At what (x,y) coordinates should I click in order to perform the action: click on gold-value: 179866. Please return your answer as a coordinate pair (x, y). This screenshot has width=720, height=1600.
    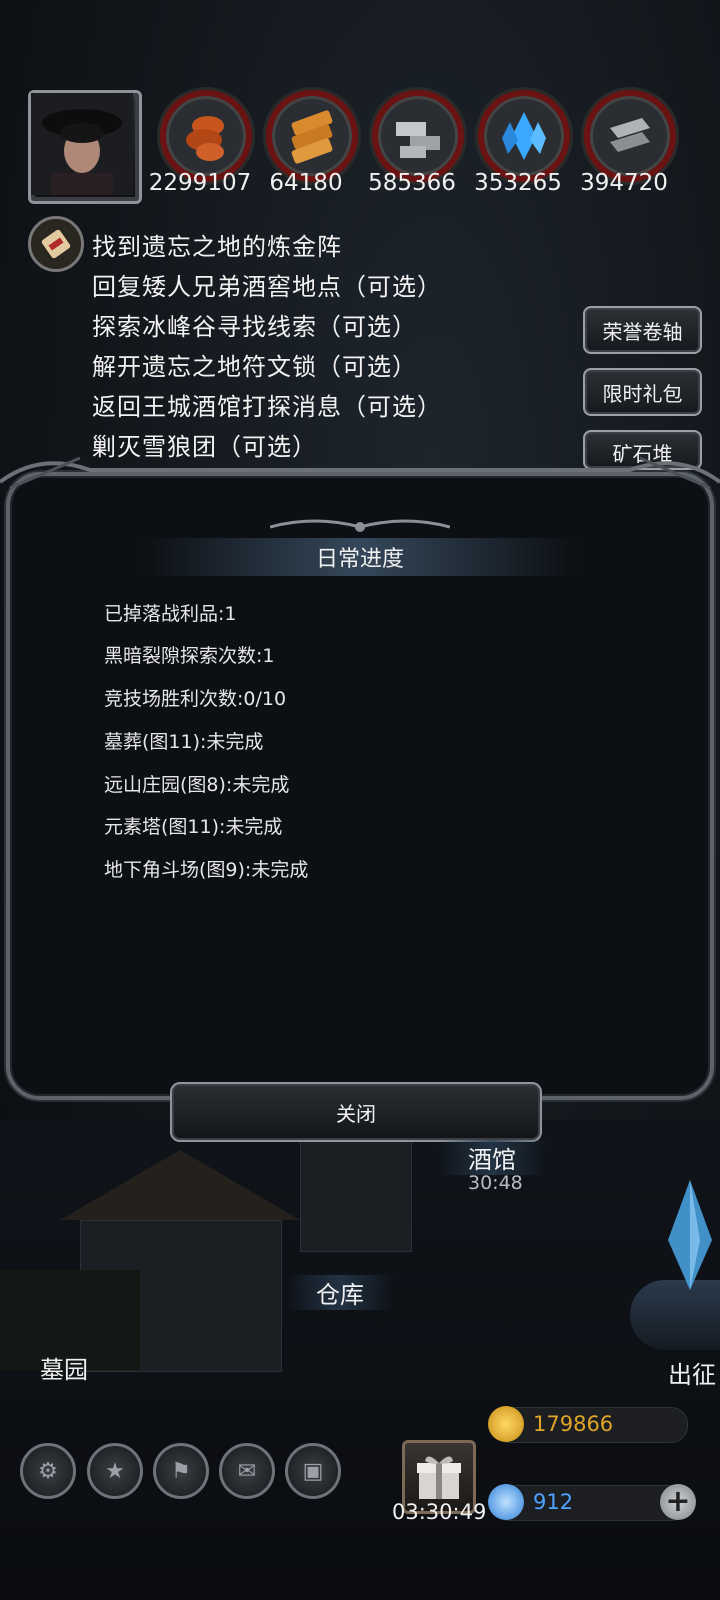
    Looking at the image, I should click on (573, 1424).